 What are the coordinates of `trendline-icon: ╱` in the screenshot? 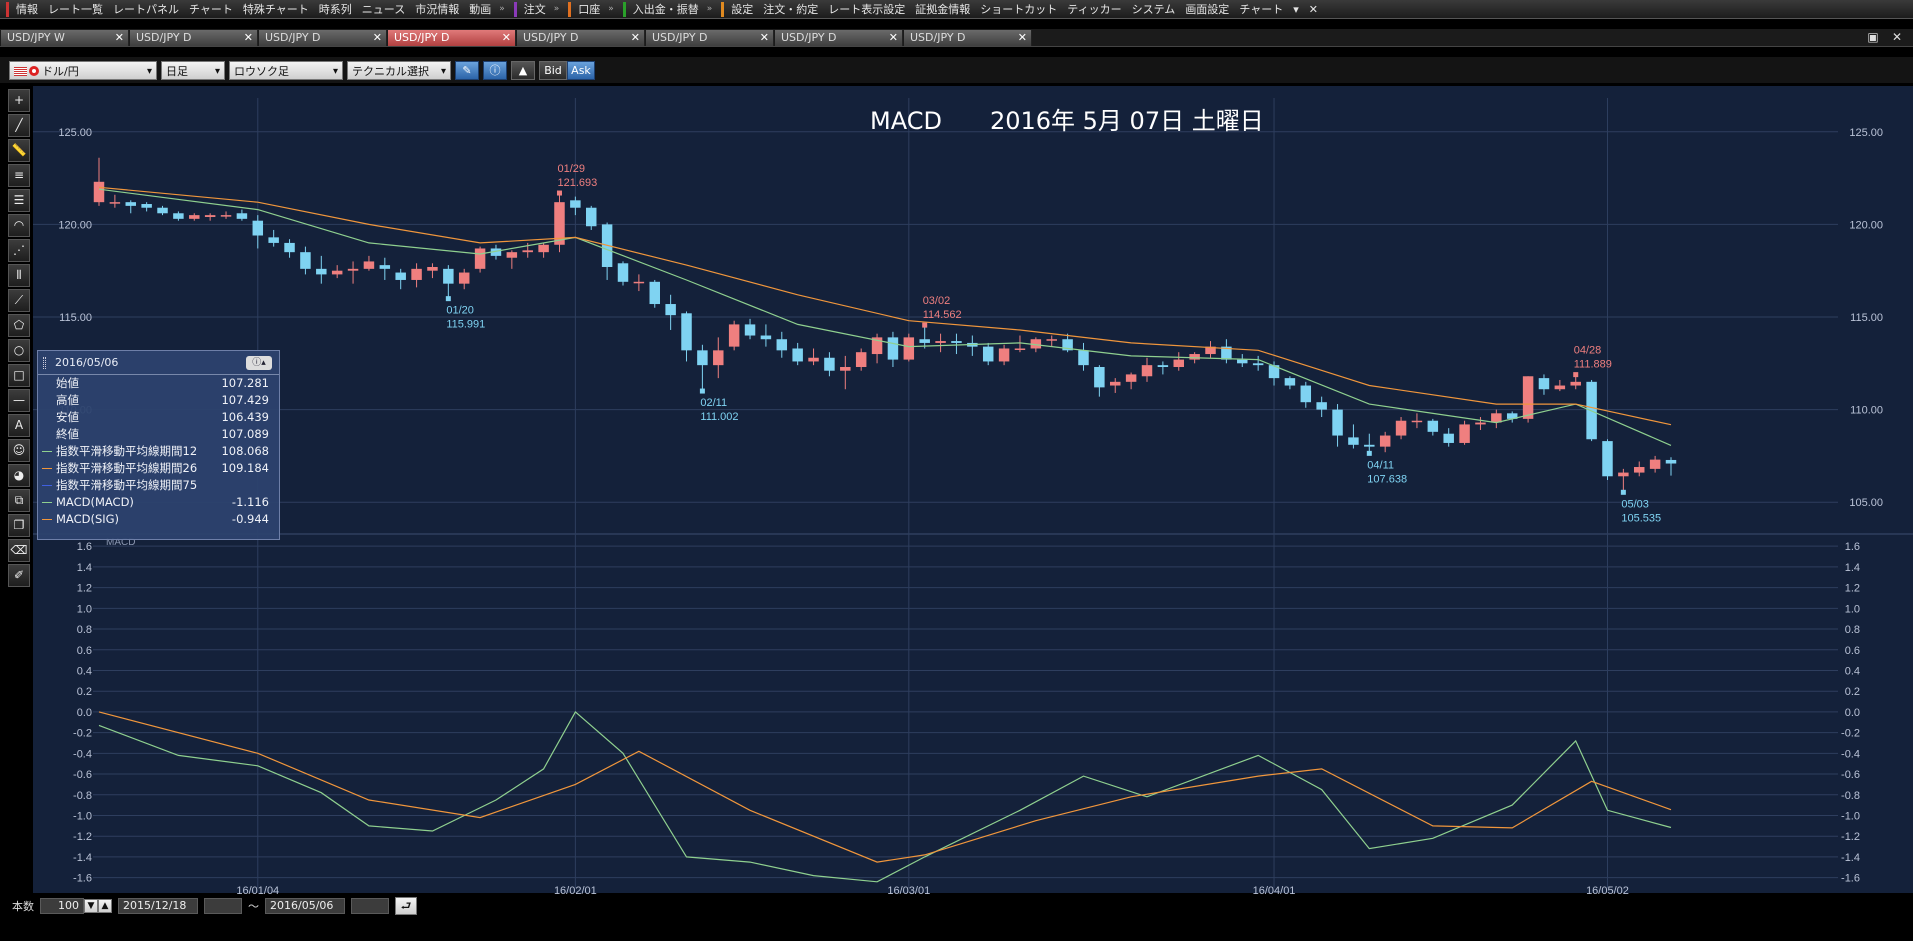 It's located at (19, 125).